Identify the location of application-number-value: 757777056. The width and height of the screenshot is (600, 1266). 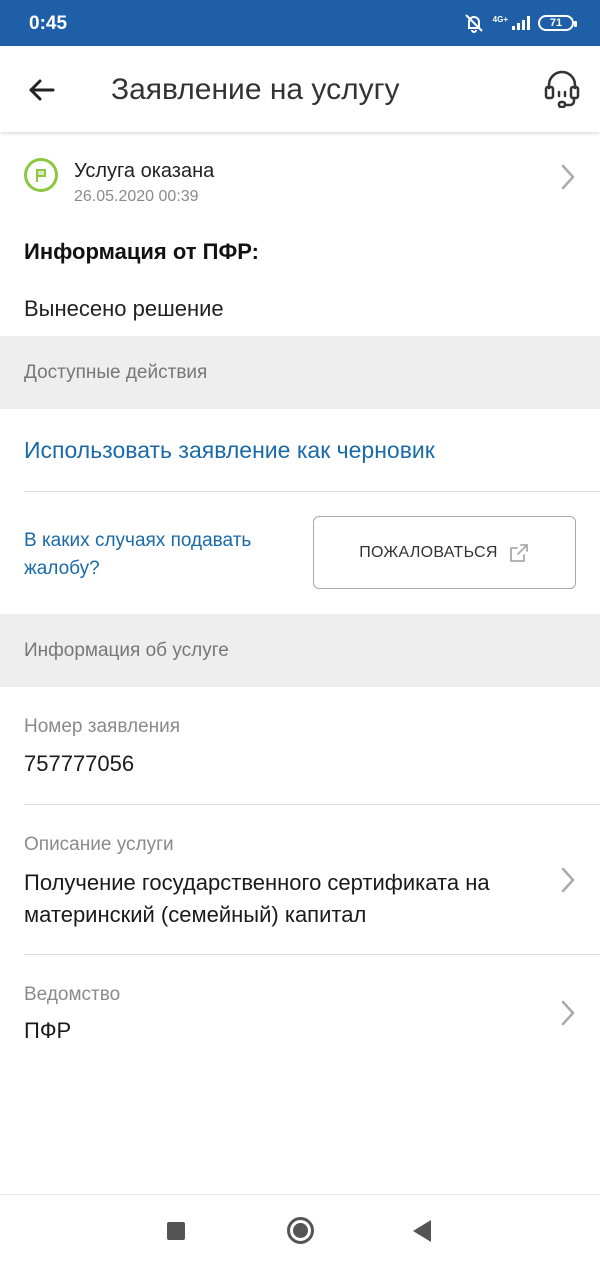
(79, 763).